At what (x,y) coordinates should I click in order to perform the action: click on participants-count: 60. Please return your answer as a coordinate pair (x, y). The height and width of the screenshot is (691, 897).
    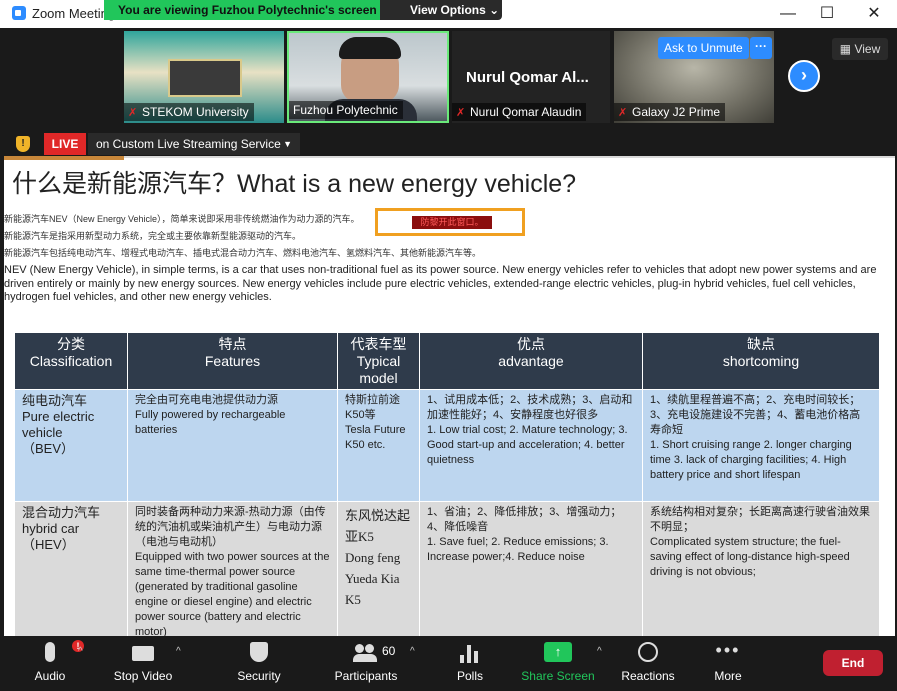
    Looking at the image, I should click on (389, 651).